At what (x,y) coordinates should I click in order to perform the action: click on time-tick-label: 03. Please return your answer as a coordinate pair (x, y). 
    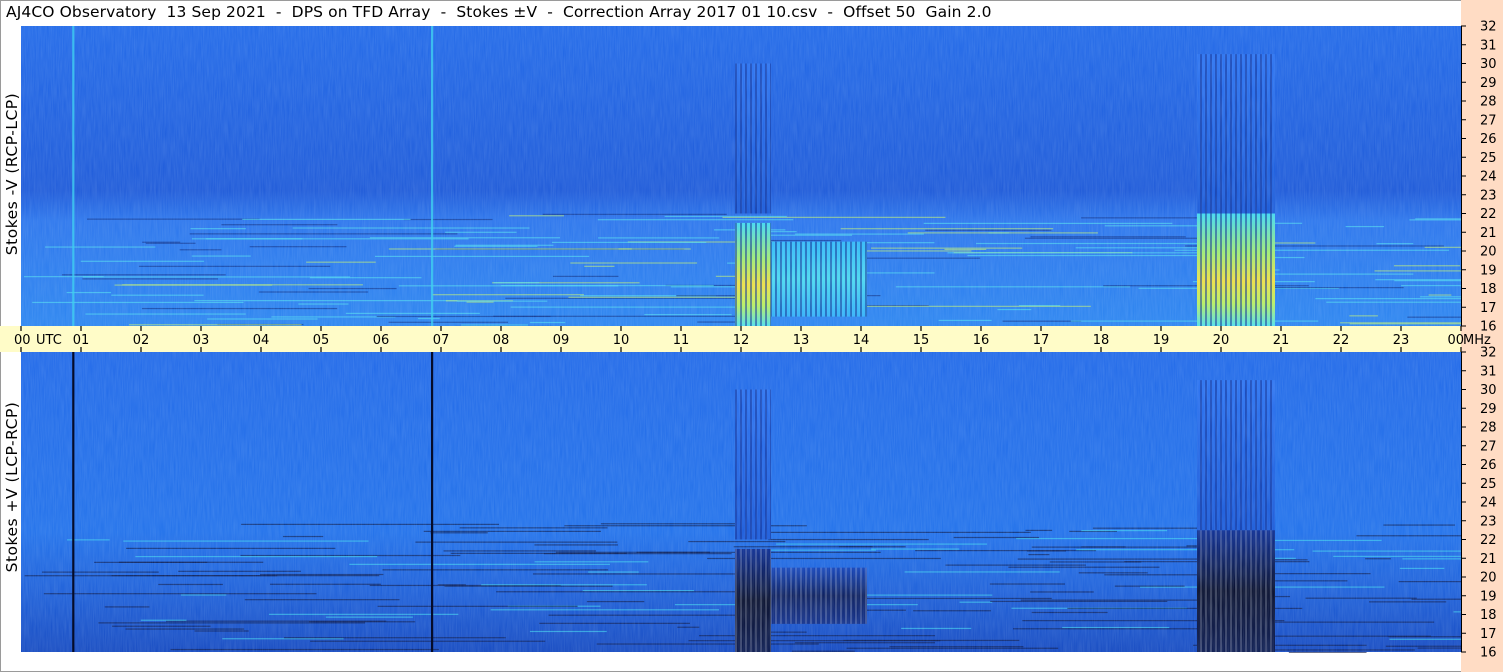
    Looking at the image, I should click on (201, 340).